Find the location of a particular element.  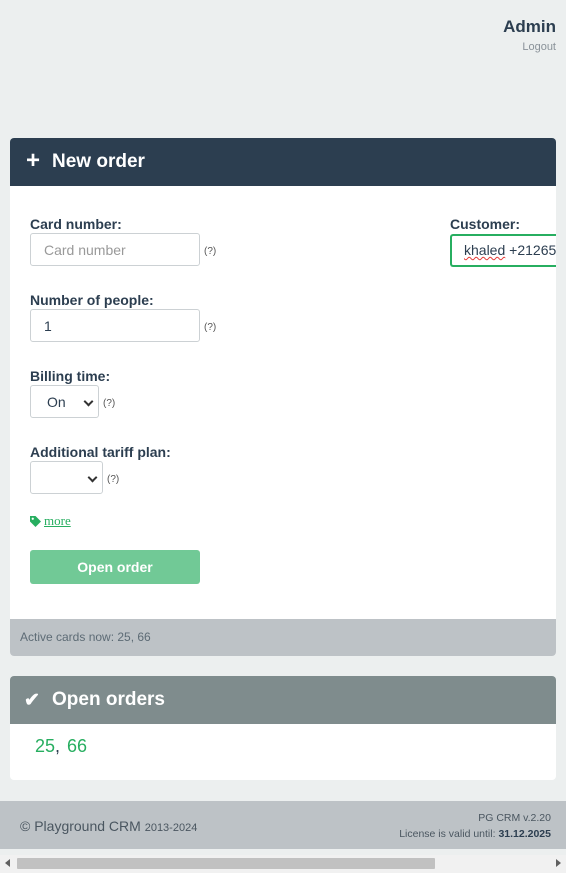

more-link: more is located at coordinates (50, 521).